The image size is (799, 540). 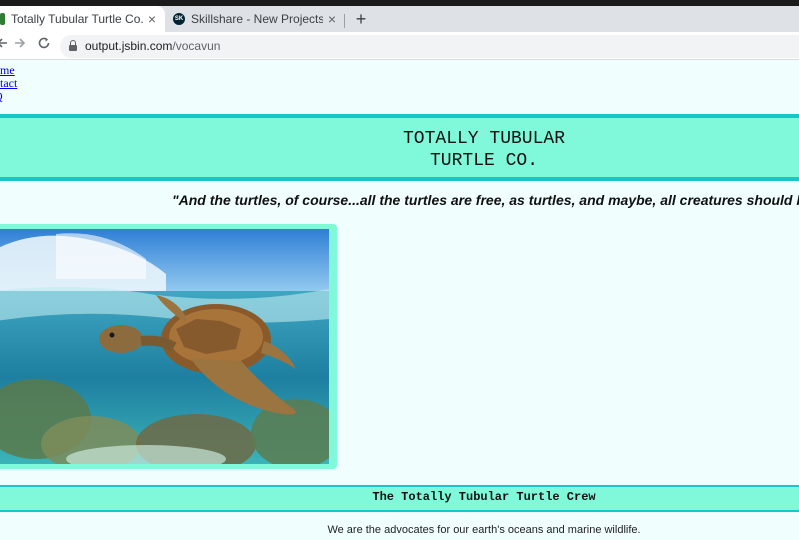 What do you see at coordinates (8, 96) in the screenshot?
I see `nav-link-faq: Q` at bounding box center [8, 96].